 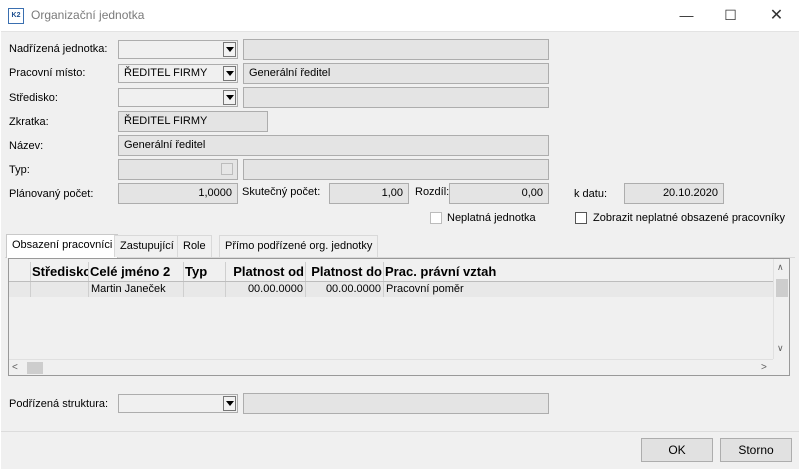 What do you see at coordinates (20, 289) in the screenshot?
I see `grid-row-indicator` at bounding box center [20, 289].